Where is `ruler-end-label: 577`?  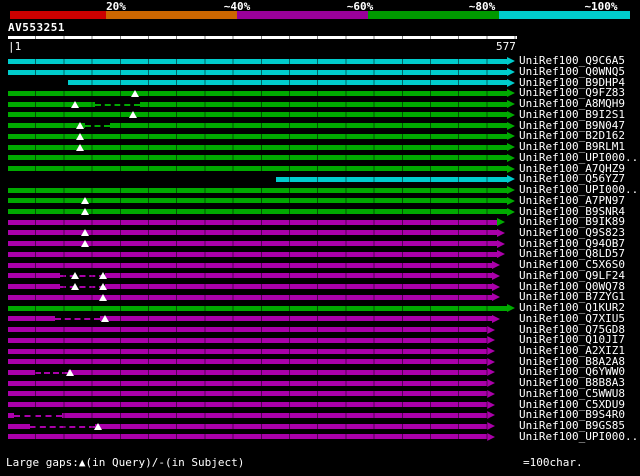
ruler-end-label: 577 is located at coordinates (506, 46).